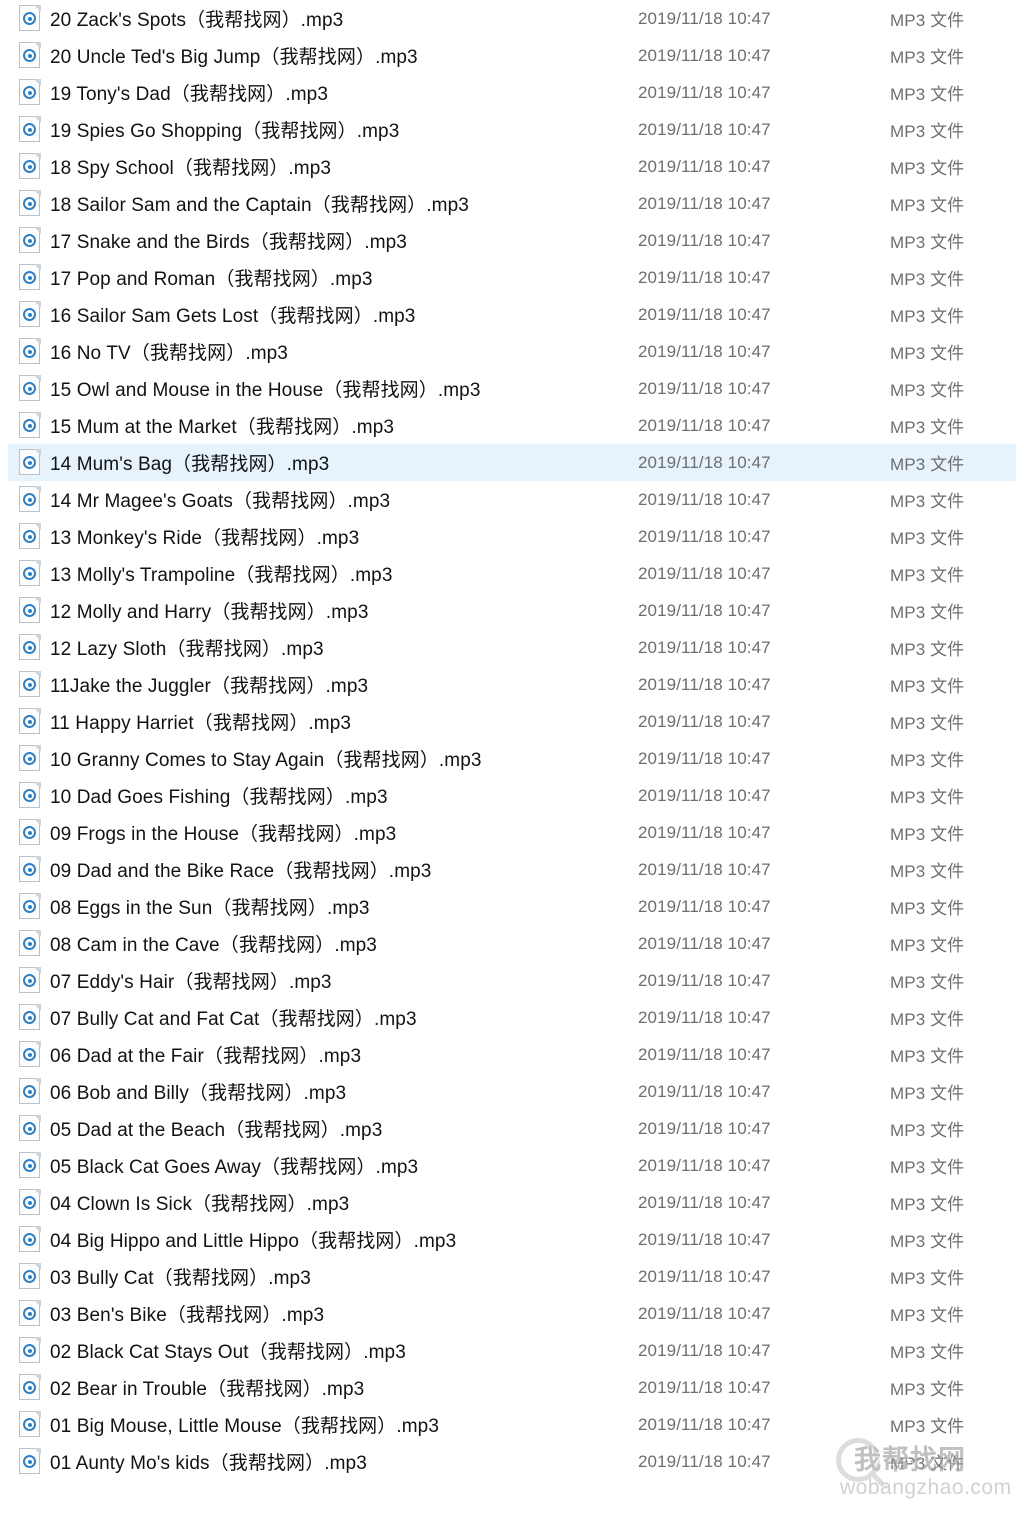 The height and width of the screenshot is (1514, 1024). I want to click on file-name-cell: 04 Clown Is Sick（我帮找网）.mp3, so click(200, 1204).